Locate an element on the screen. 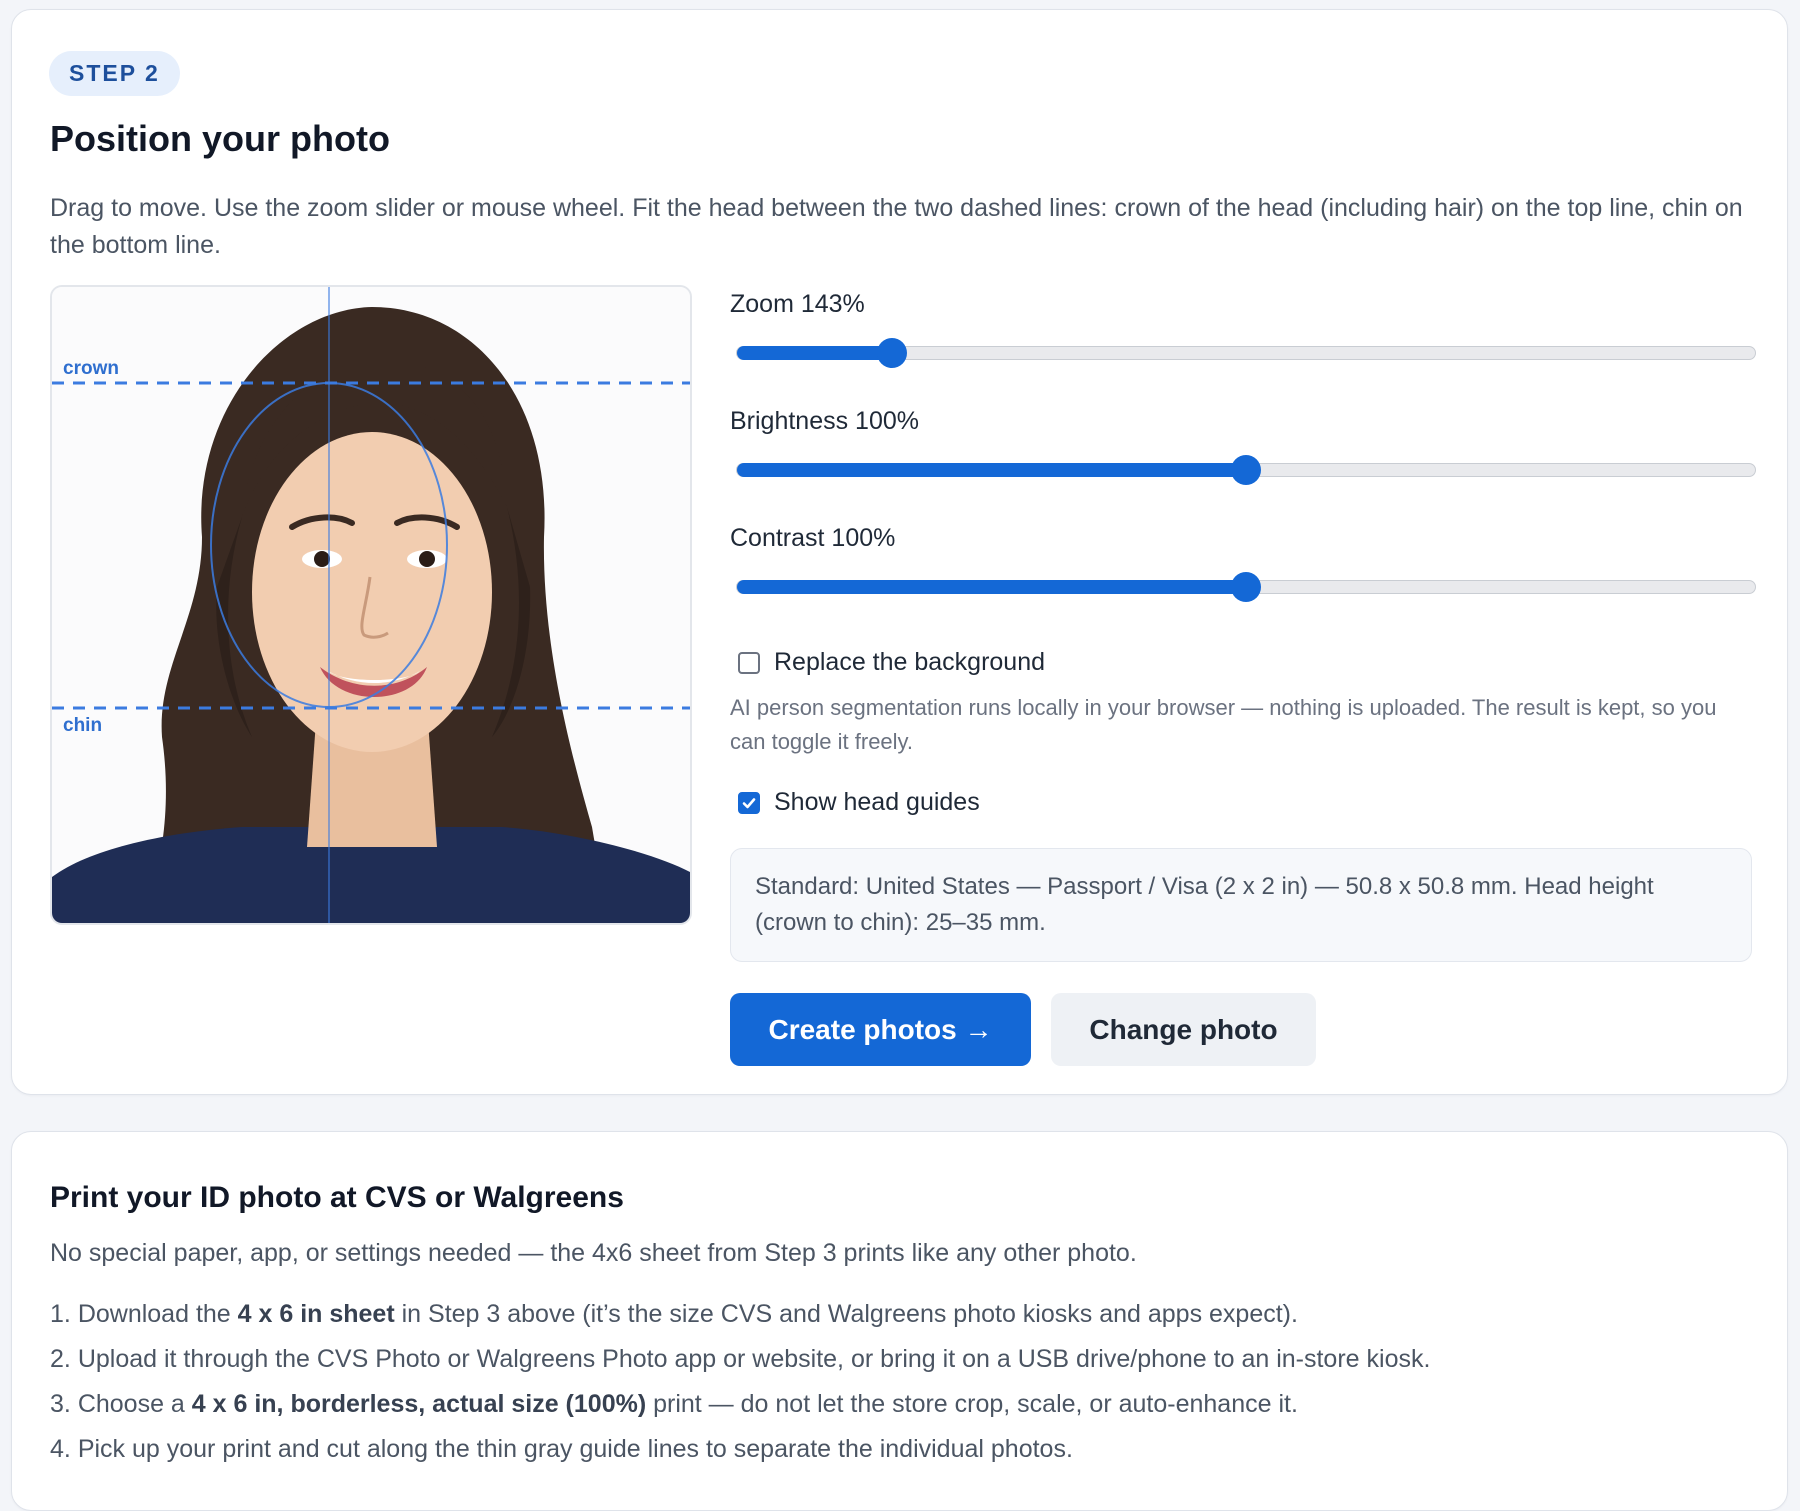 This screenshot has height=1511, width=1800. chin-guide-label: chin is located at coordinates (82, 725).